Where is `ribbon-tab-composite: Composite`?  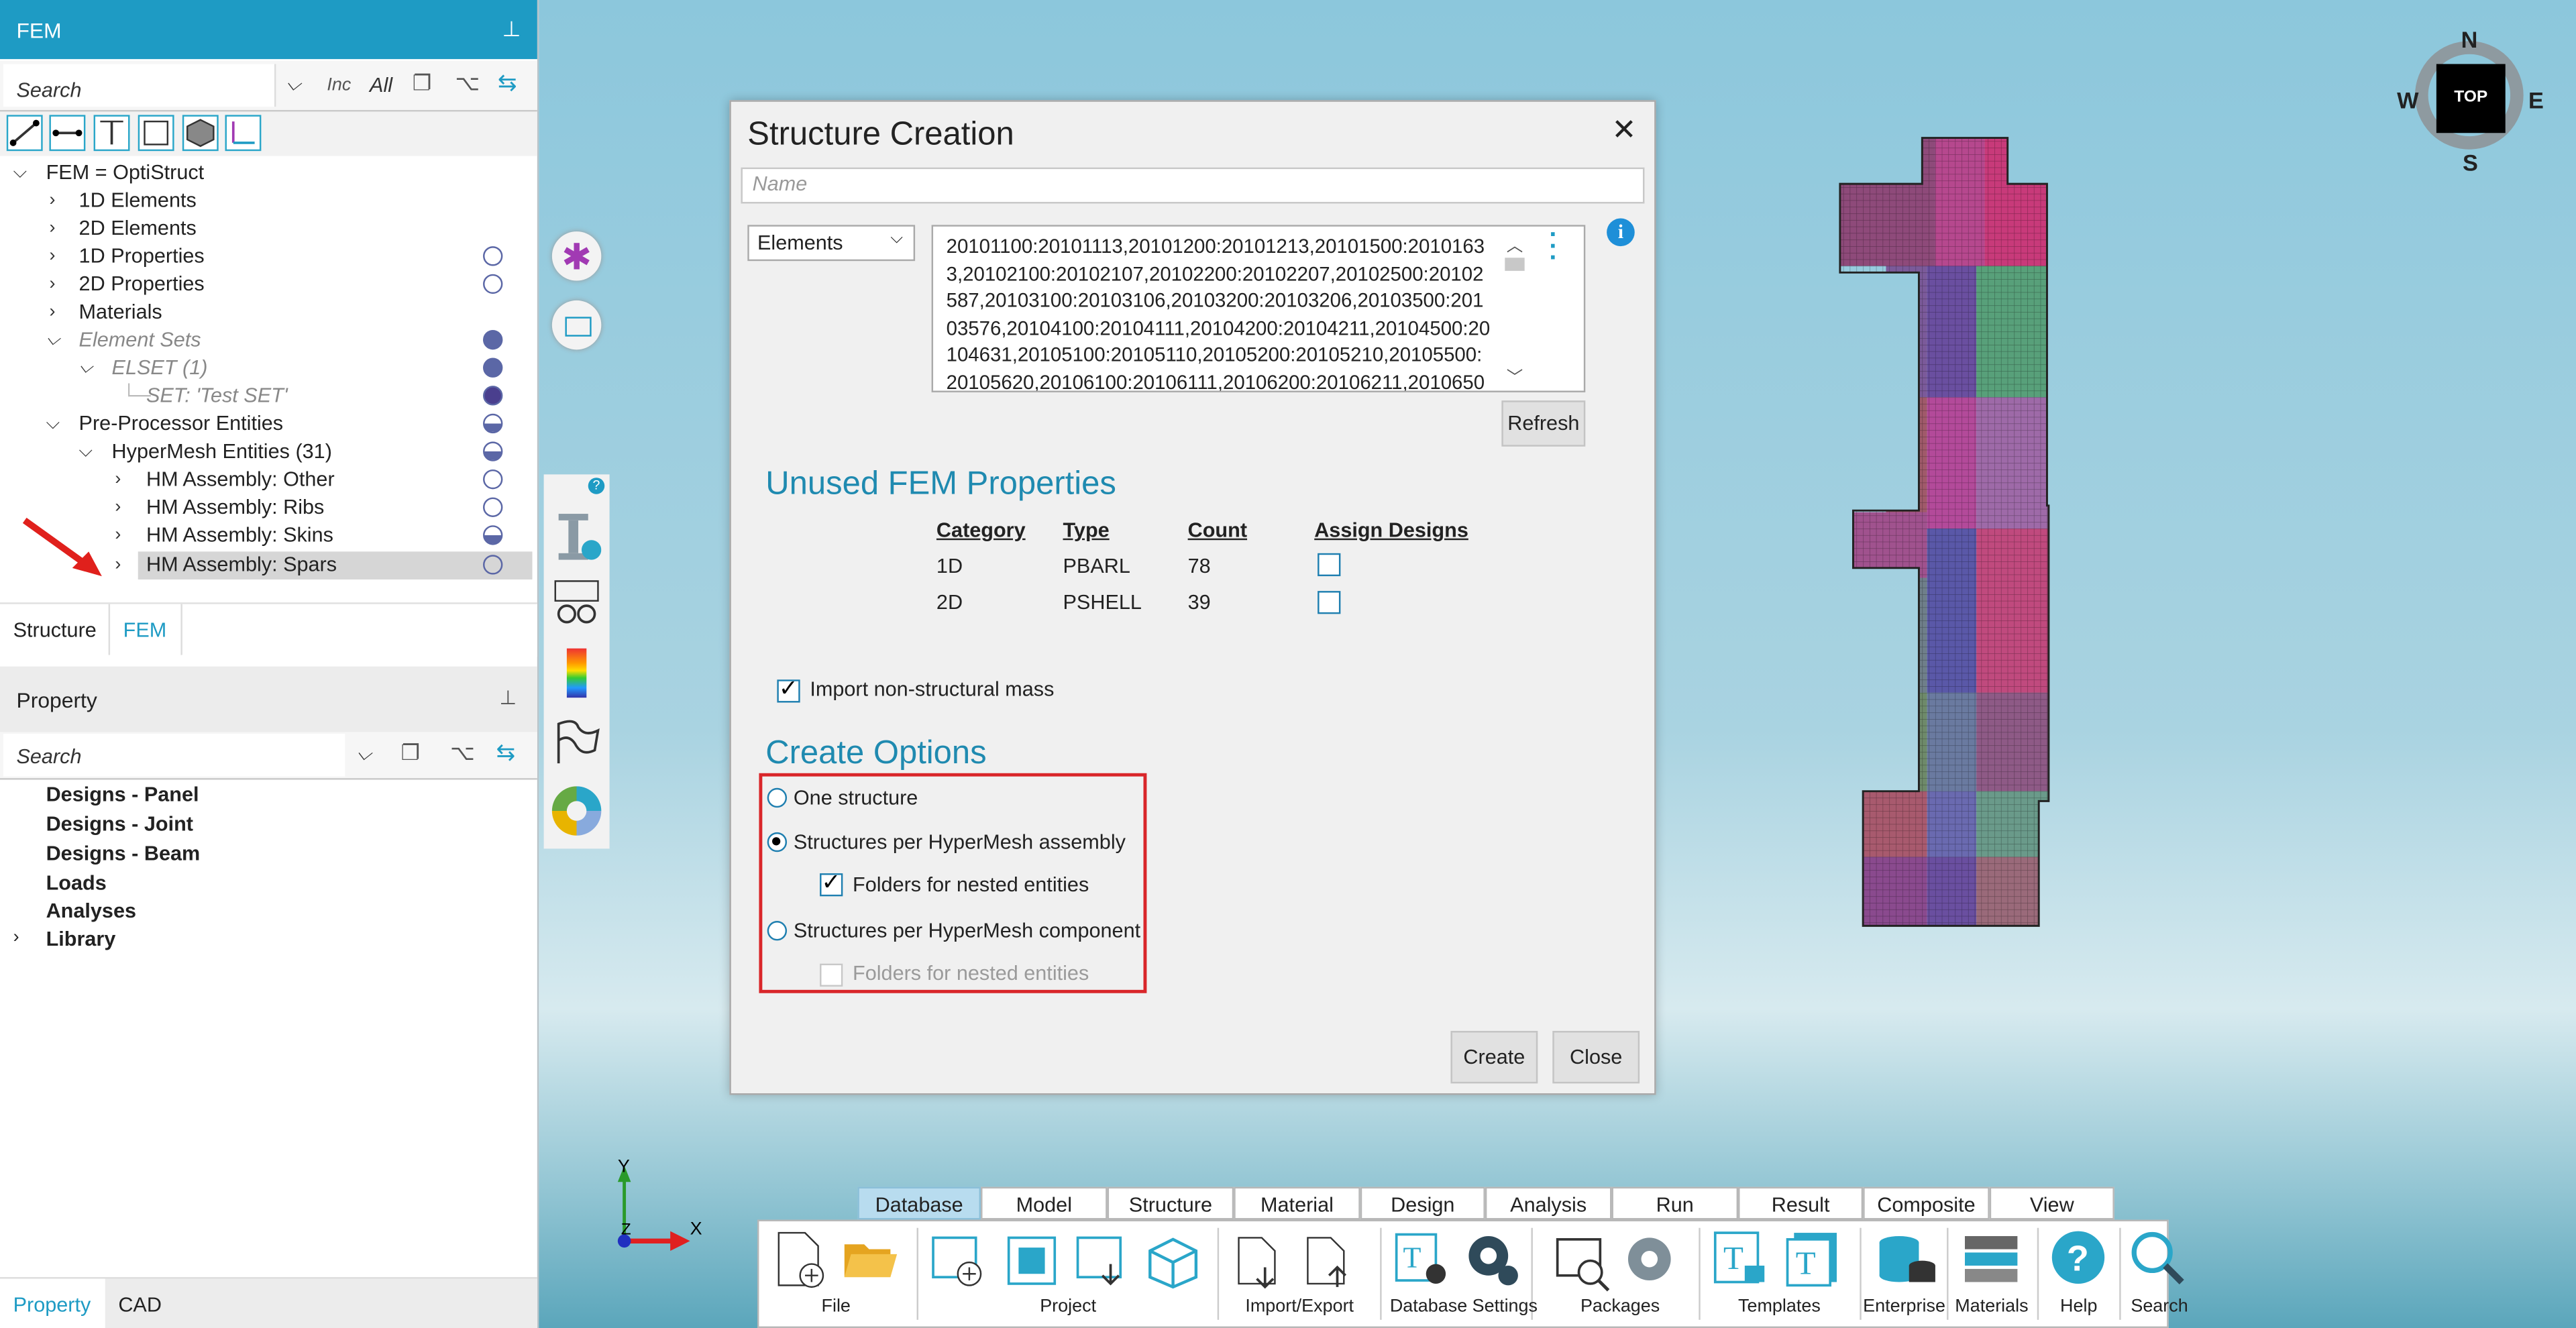 ribbon-tab-composite: Composite is located at coordinates (1926, 1203).